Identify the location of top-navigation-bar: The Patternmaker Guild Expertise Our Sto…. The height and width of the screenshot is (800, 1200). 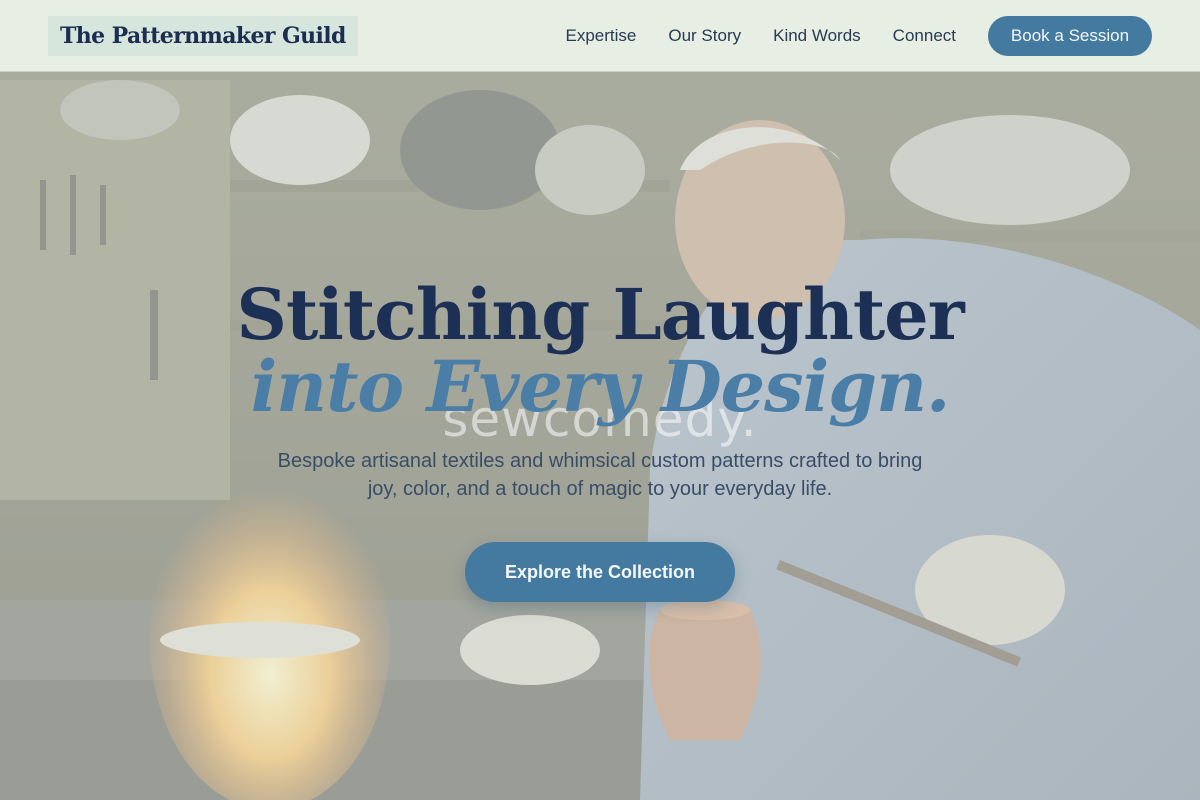
(600, 36).